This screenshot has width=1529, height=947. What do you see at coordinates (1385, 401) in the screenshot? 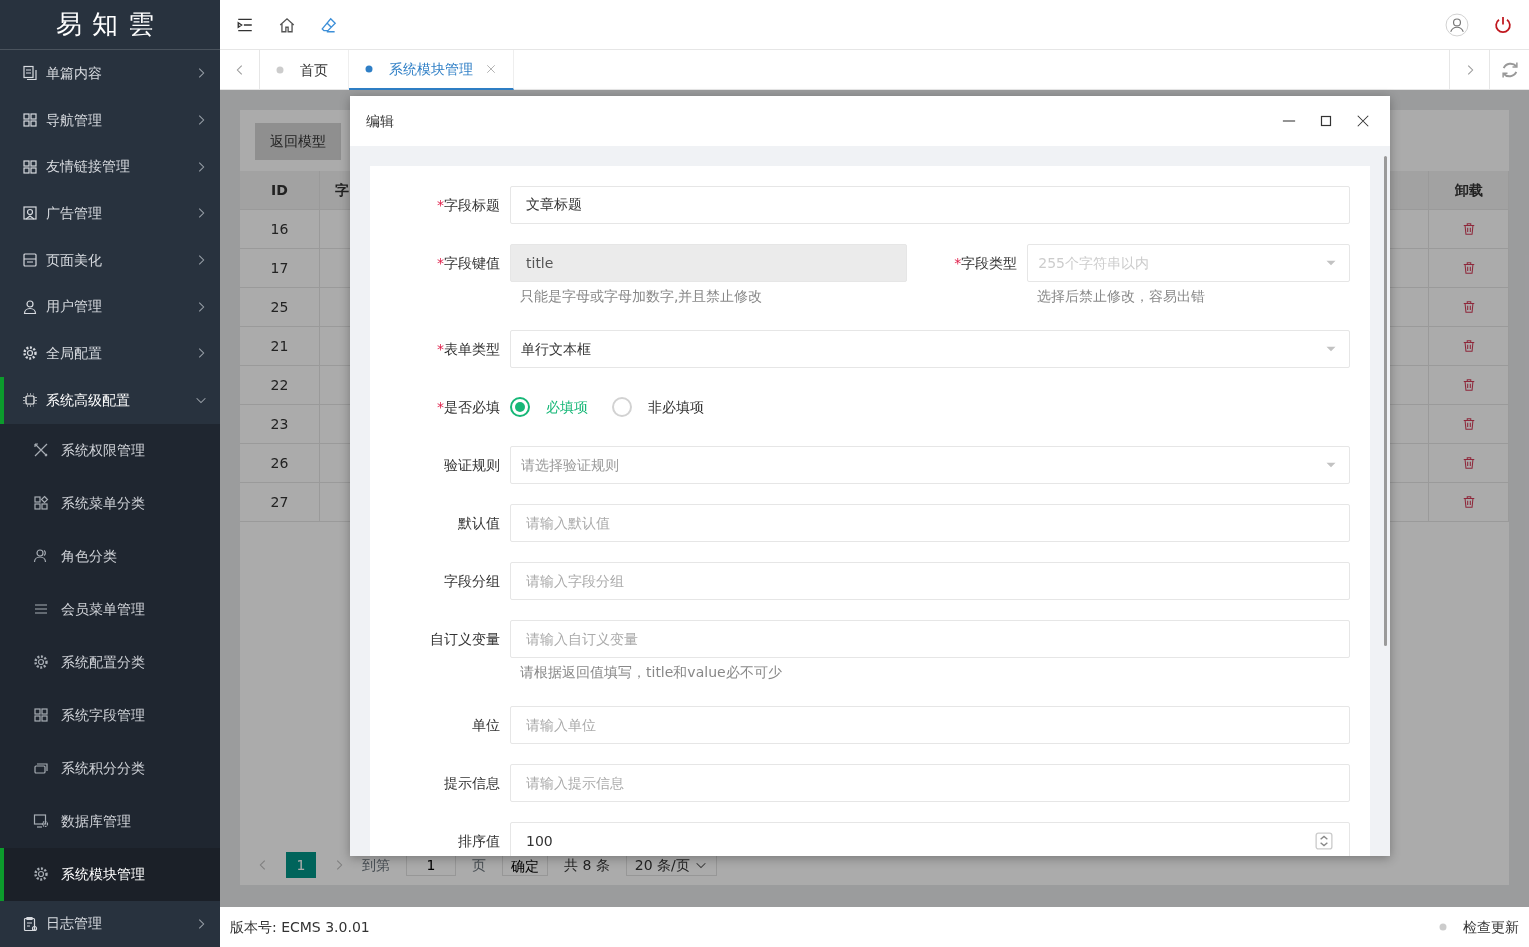
I see `scrollbar` at bounding box center [1385, 401].